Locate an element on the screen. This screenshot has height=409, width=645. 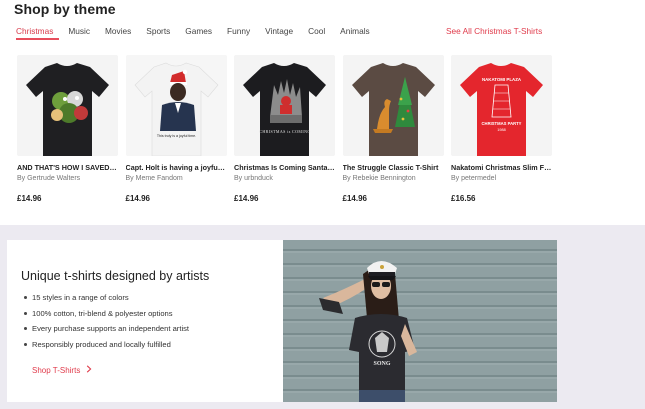
tab-vintage: Vintage is located at coordinates (279, 31).